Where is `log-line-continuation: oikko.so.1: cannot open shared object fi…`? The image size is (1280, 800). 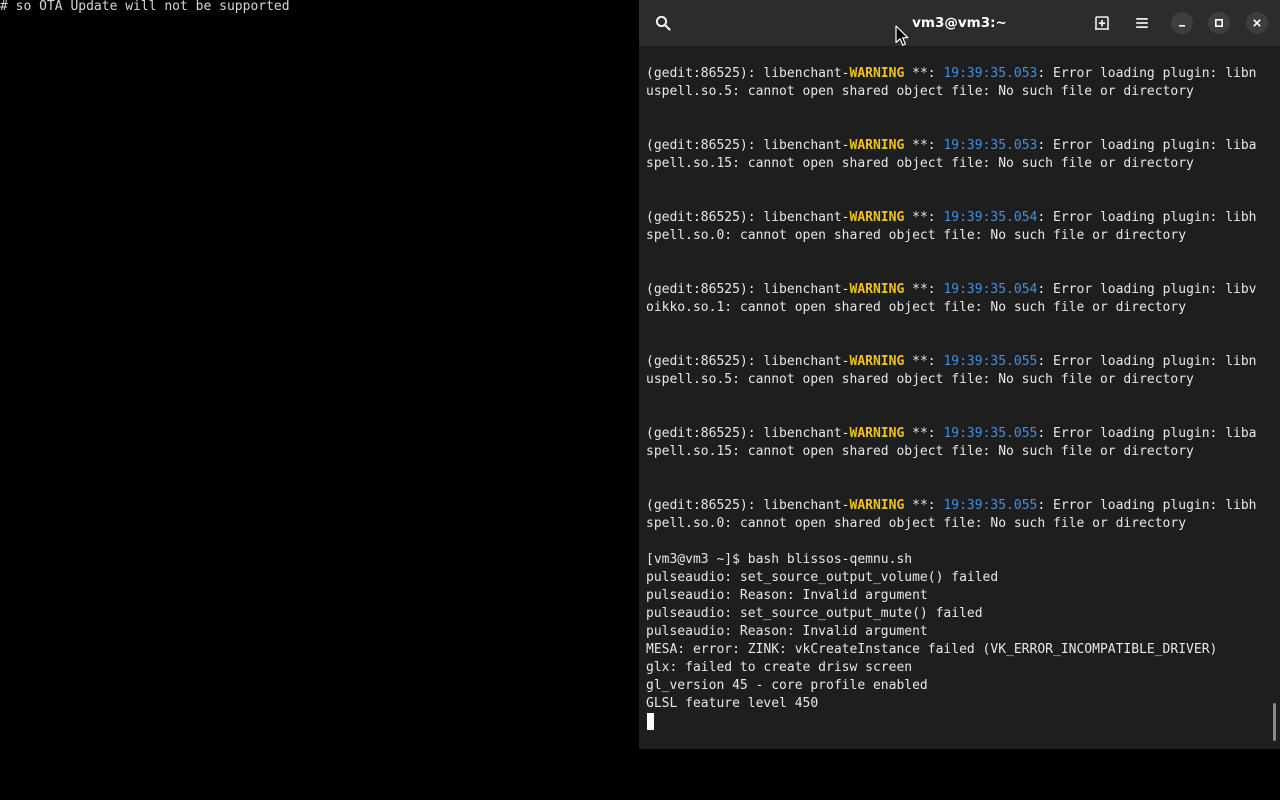
log-line-continuation: oikko.so.1: cannot open shared object fi… is located at coordinates (916, 307).